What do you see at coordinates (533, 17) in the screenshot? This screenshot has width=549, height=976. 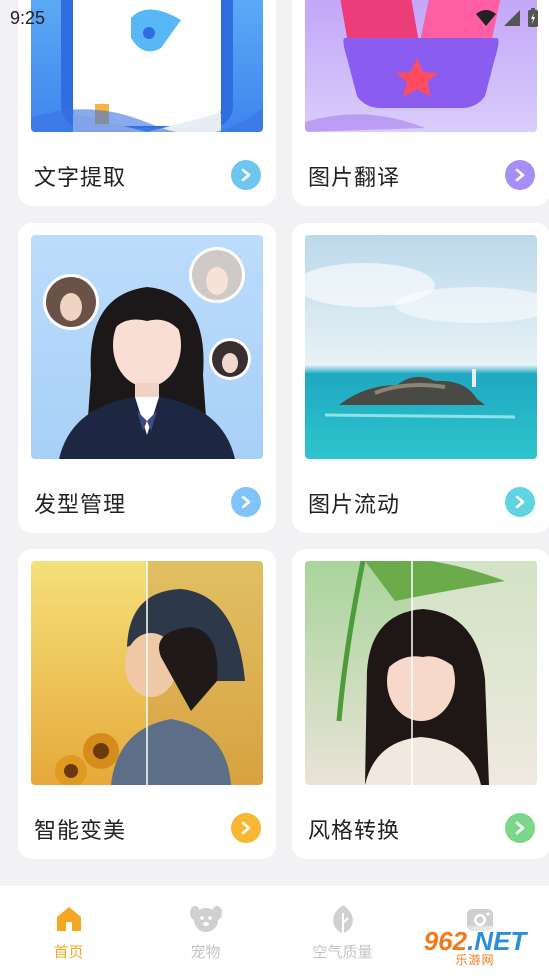 I see `battery-icon` at bounding box center [533, 17].